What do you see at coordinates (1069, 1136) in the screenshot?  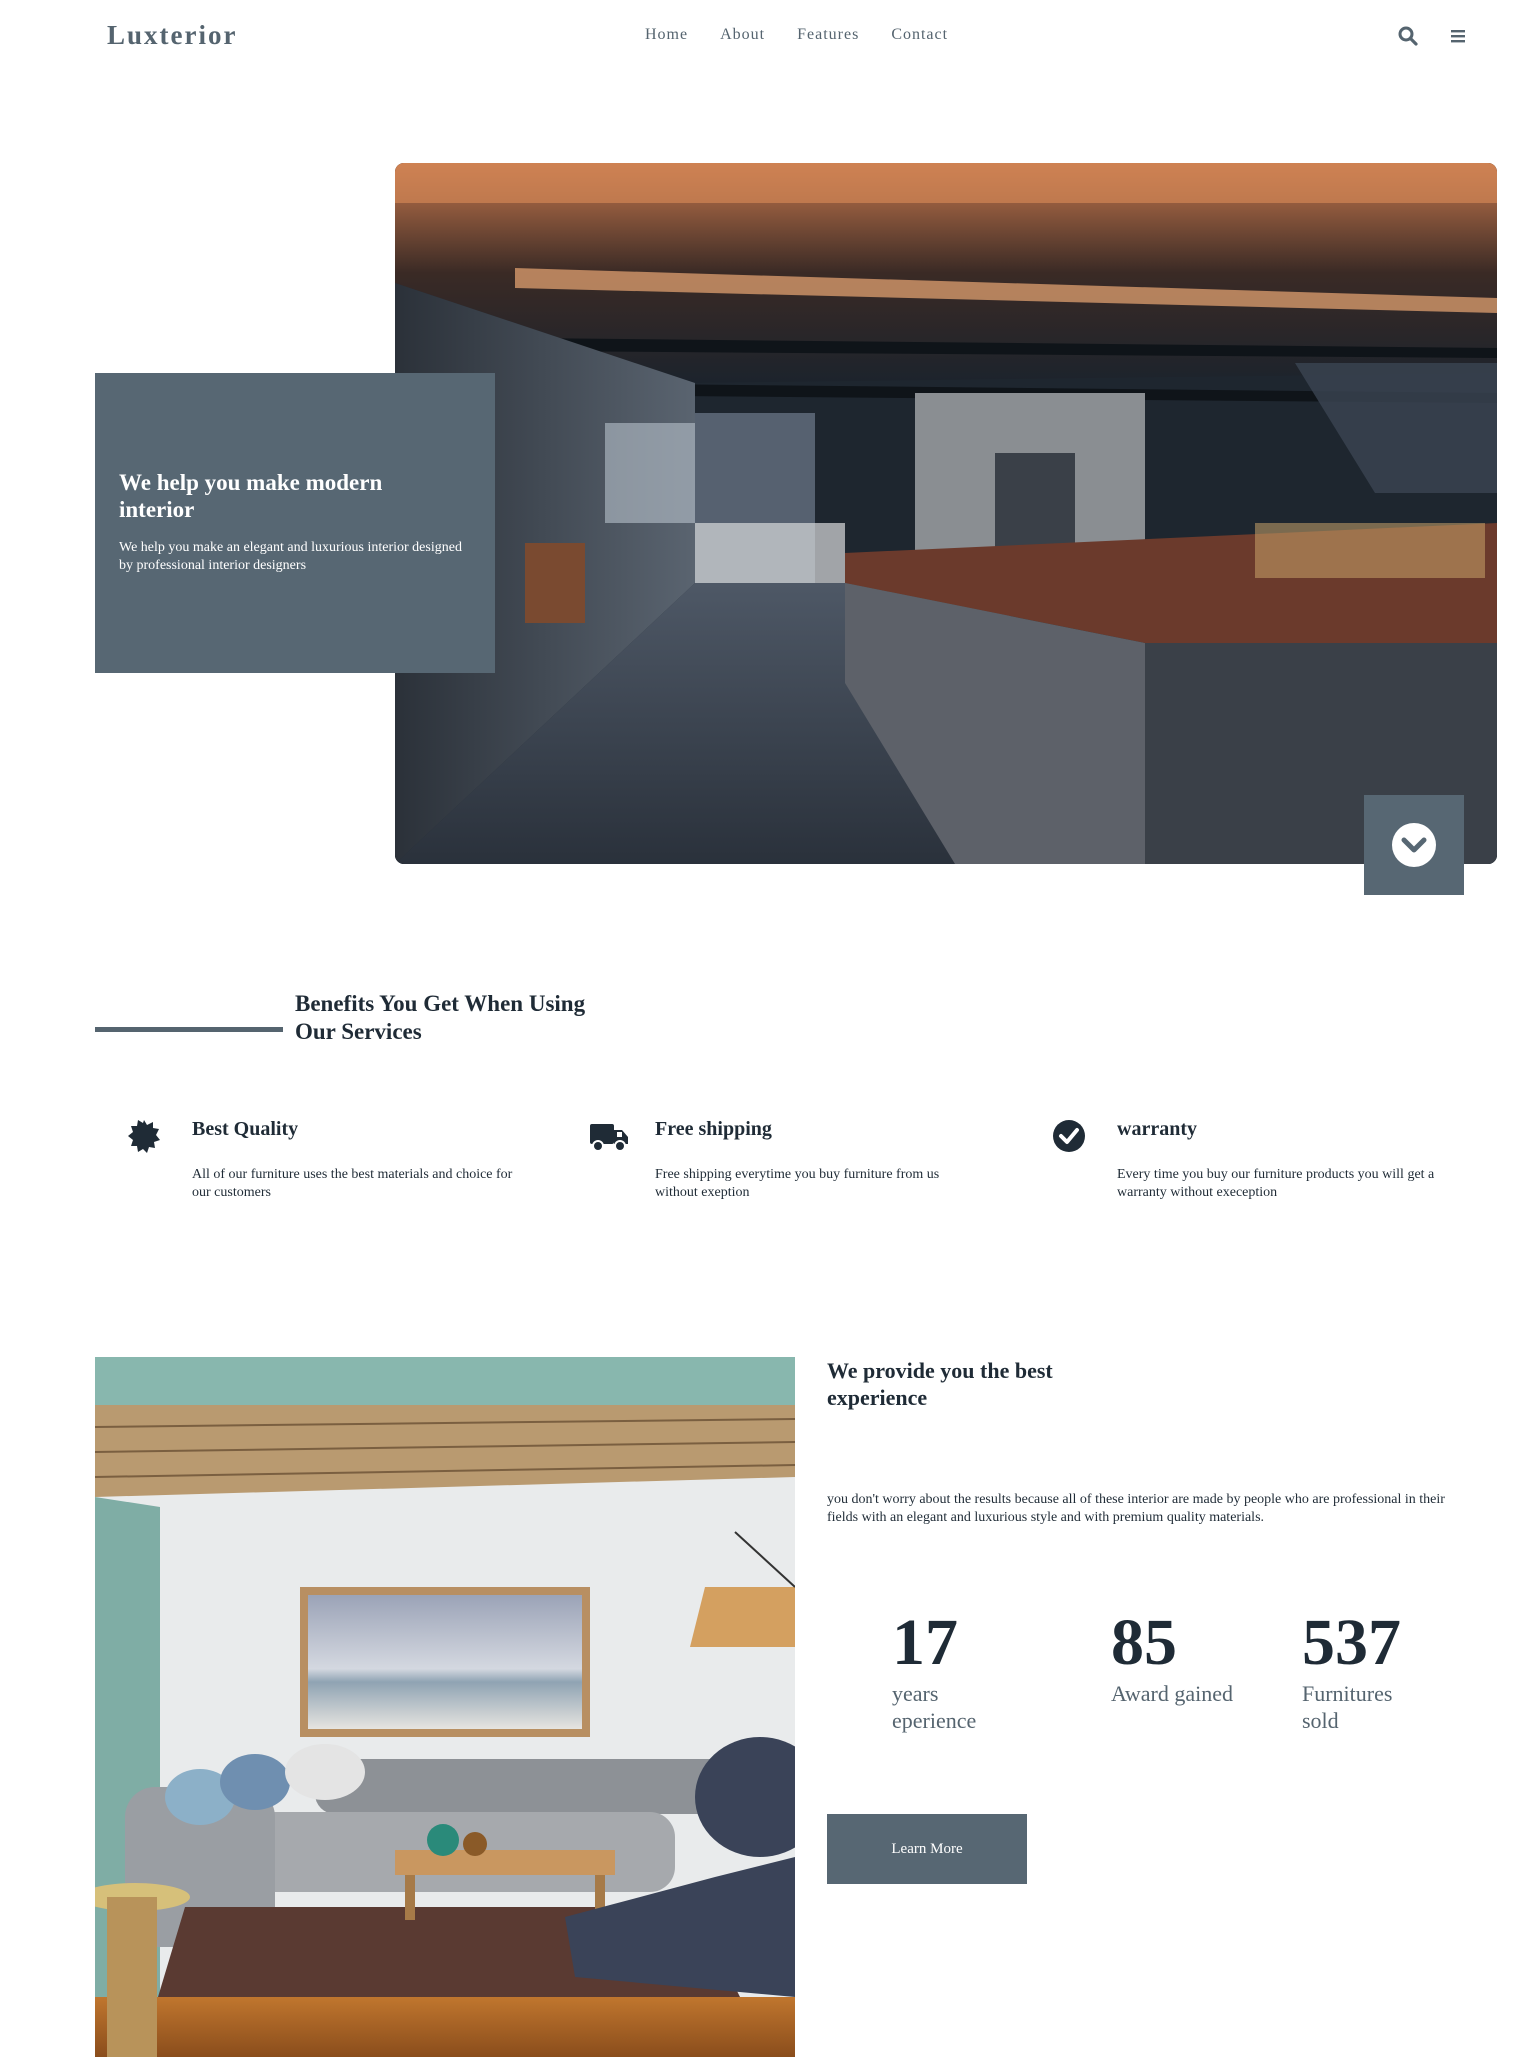 I see `check-circle-icon` at bounding box center [1069, 1136].